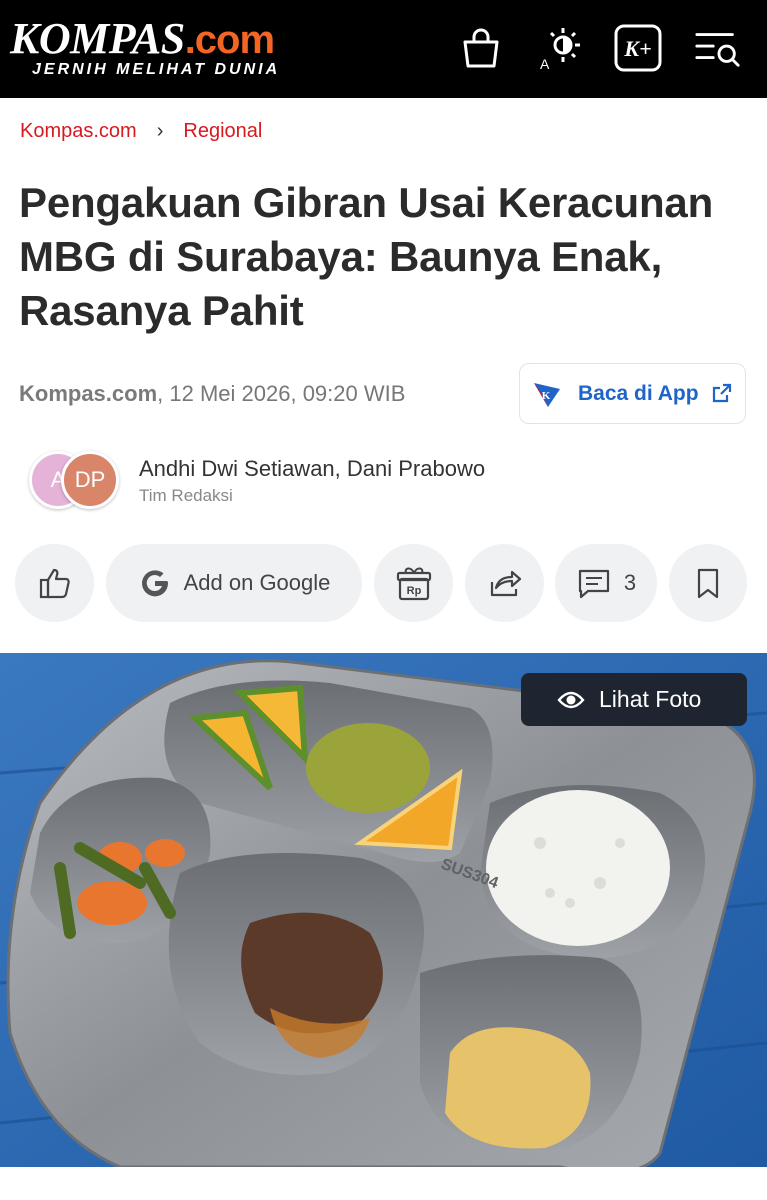 The image size is (767, 1200). What do you see at coordinates (160, 131) in the screenshot?
I see `chevron-right-icon: ›` at bounding box center [160, 131].